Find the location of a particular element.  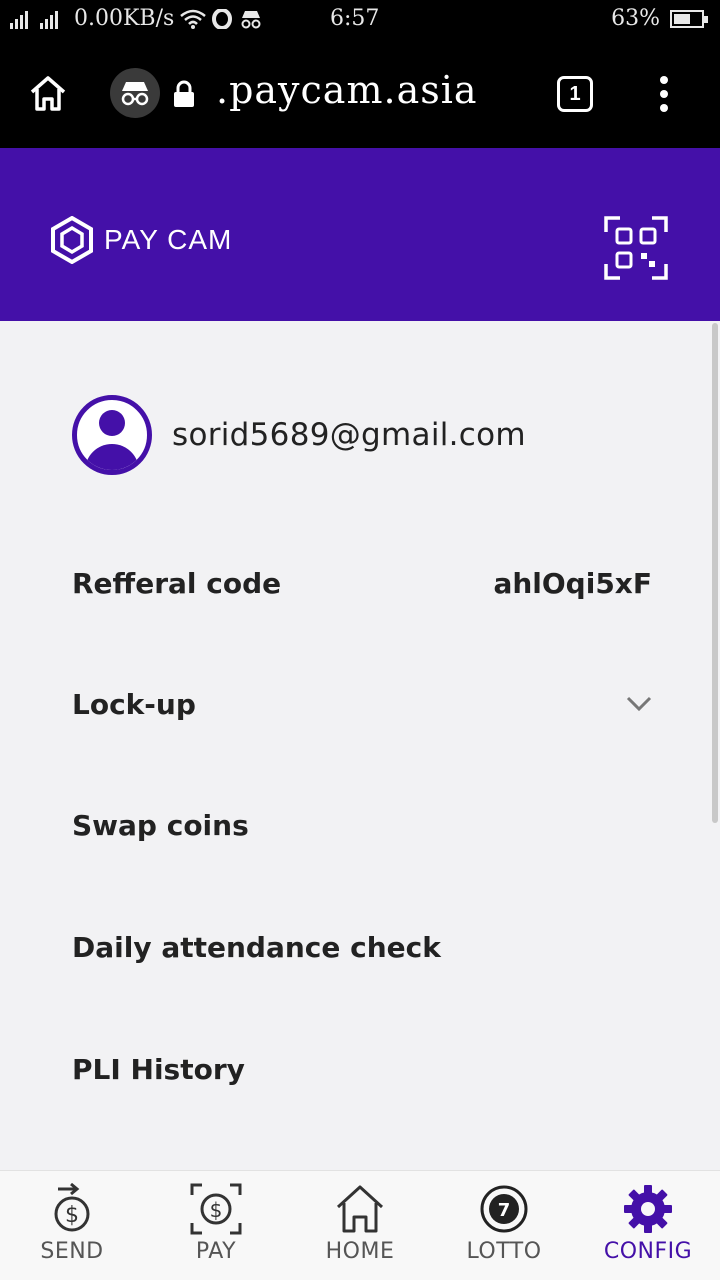

daily-attendance-row: Daily attendance check is located at coordinates (362, 947).